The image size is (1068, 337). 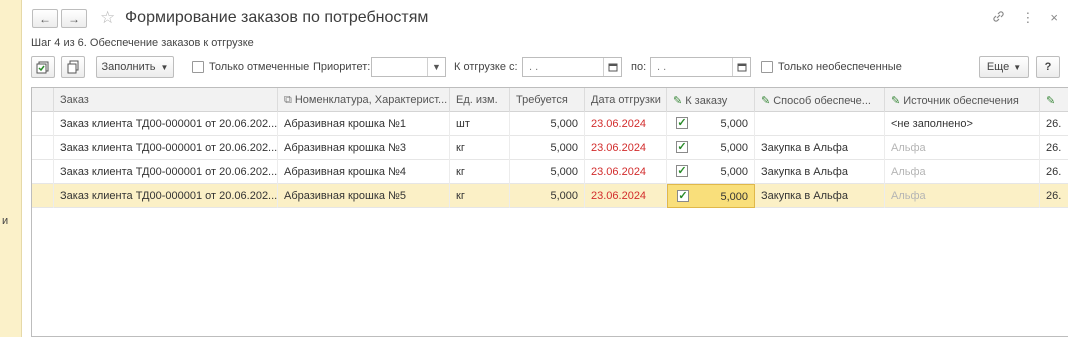 I want to click on only-unsecured-label: Только необеспеченные, so click(x=840, y=67).